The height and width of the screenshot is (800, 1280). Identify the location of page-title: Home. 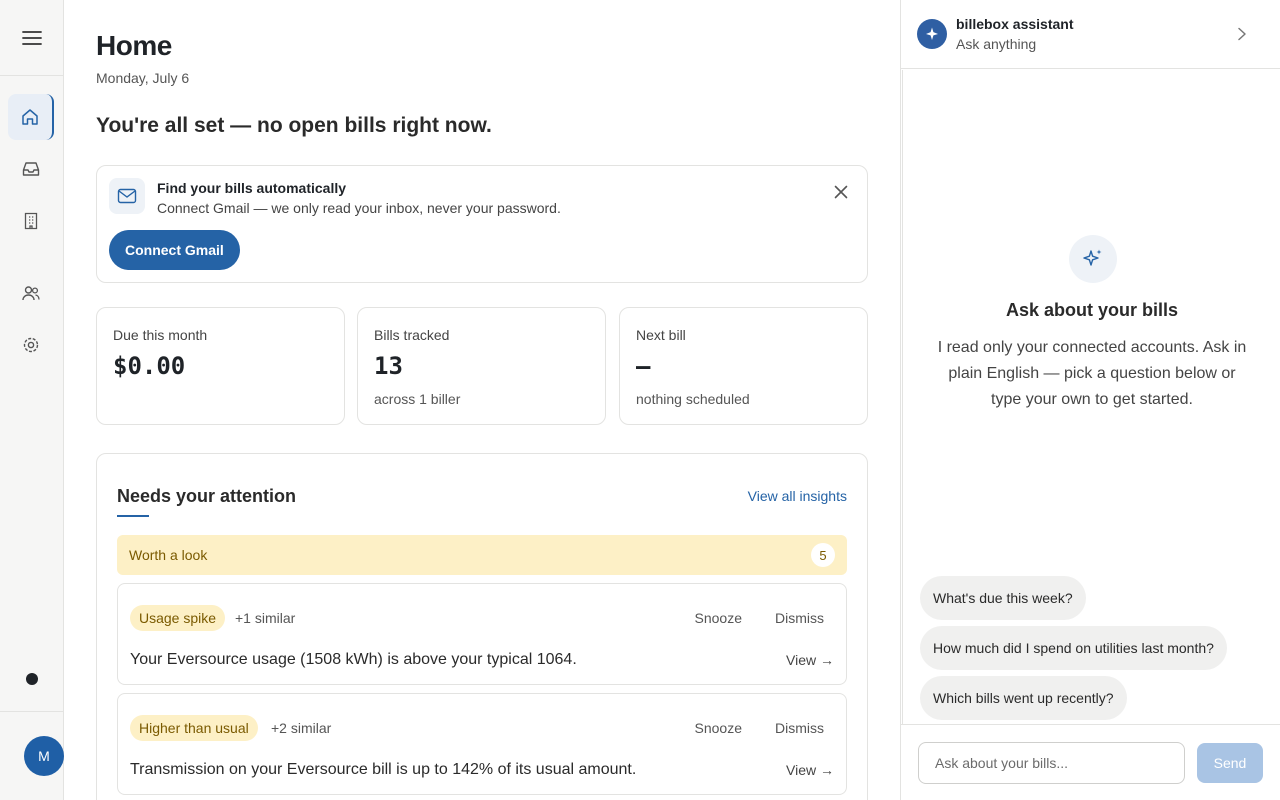
(134, 45).